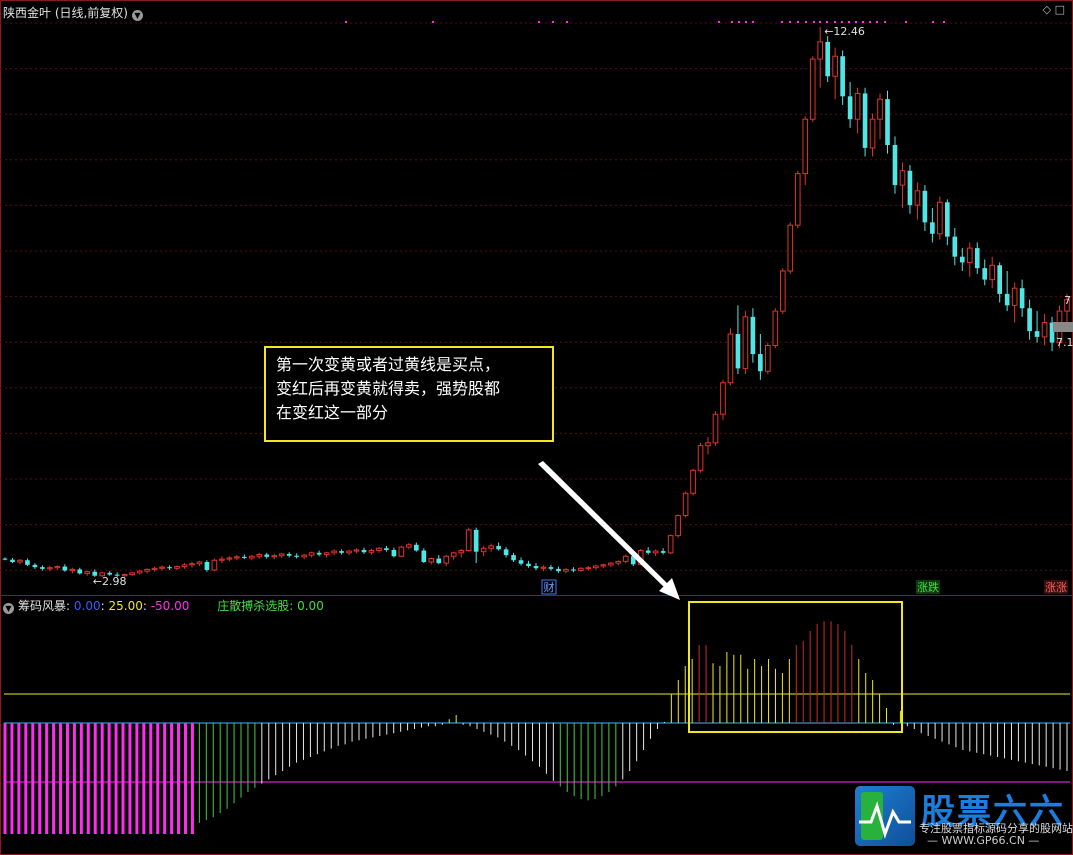  Describe the element at coordinates (163, 605) in the screenshot. I see `indicator-header: ▼ 筹码风暴: 0.00: 25.00: -50.00 庄散搏杀选股: 0.00` at that location.